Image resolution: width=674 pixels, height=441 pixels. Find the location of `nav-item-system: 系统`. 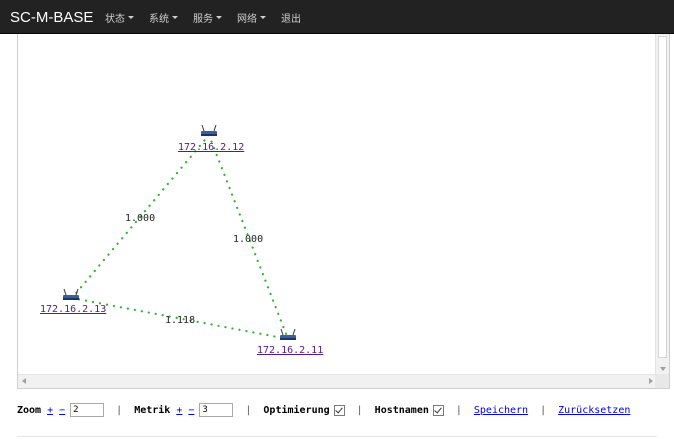

nav-item-system: 系统 is located at coordinates (163, 17).